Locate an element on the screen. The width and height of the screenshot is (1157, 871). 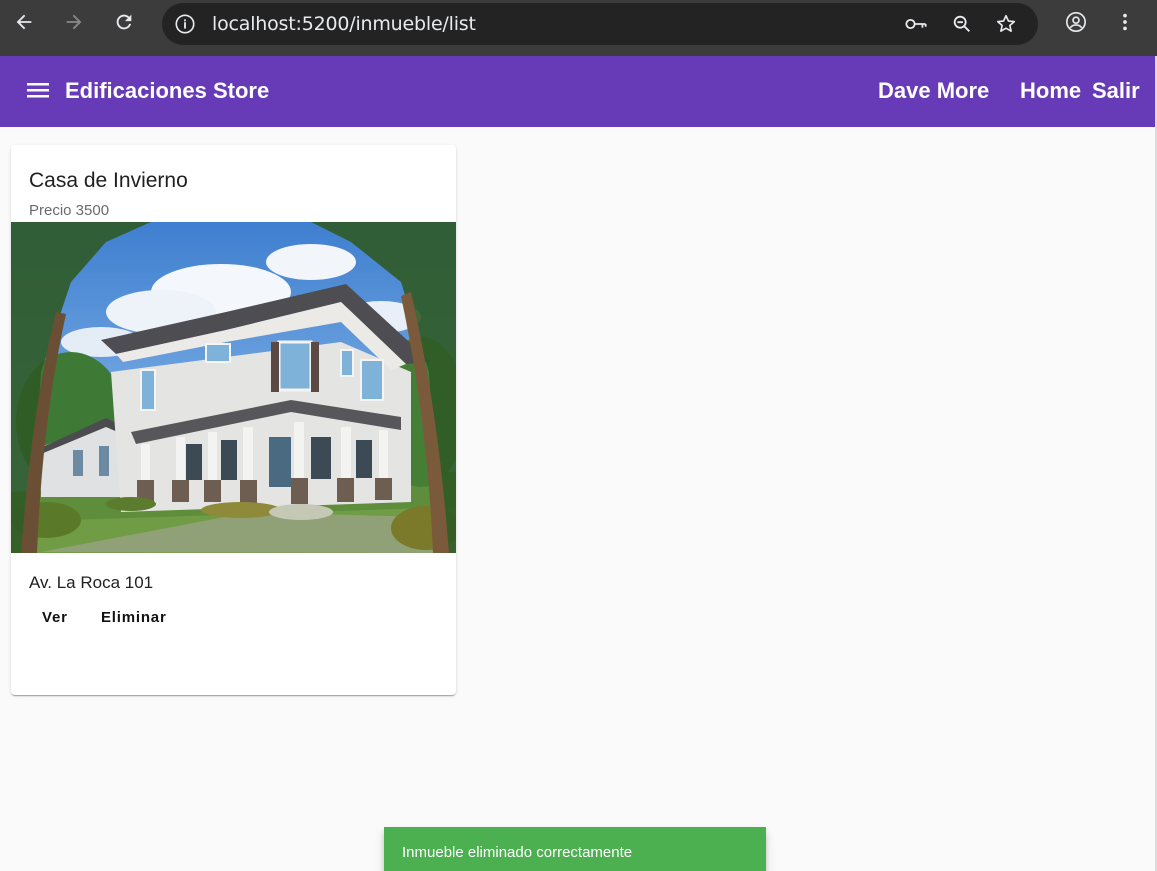
reload-button is located at coordinates (124, 22).